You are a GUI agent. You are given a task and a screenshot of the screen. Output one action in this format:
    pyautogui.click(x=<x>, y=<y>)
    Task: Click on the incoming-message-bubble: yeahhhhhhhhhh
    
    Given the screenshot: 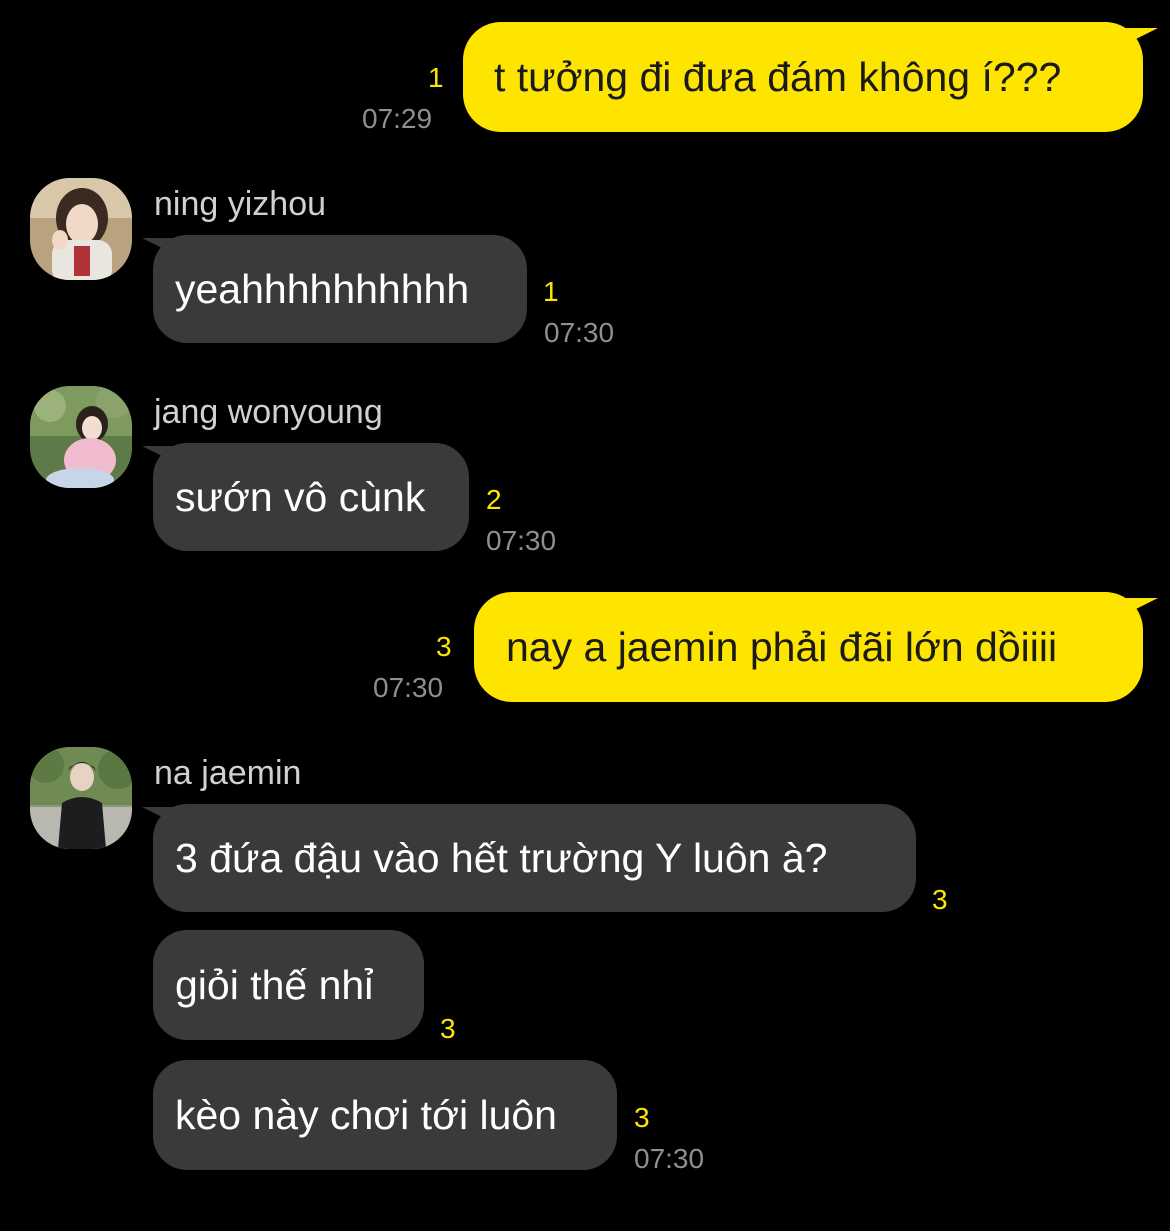 What is the action you would take?
    pyautogui.click(x=340, y=289)
    